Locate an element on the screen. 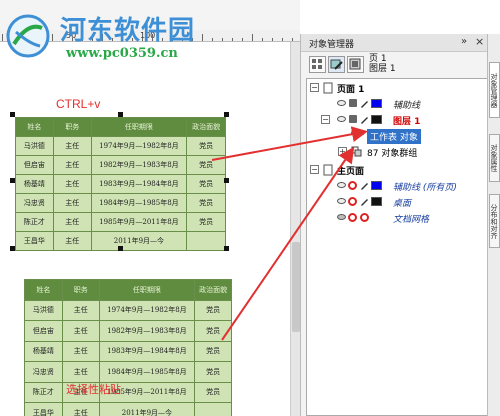 This screenshot has width=500, height=416. close-panel-button: × is located at coordinates (479, 41).